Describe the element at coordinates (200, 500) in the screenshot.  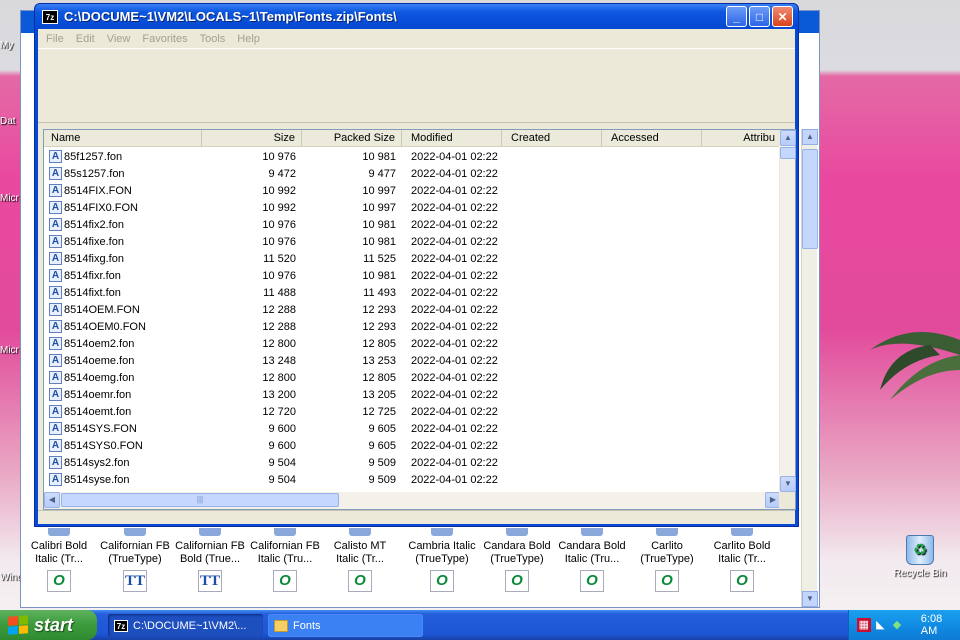
I see `horizontal-scroll-thumb: |||` at that location.